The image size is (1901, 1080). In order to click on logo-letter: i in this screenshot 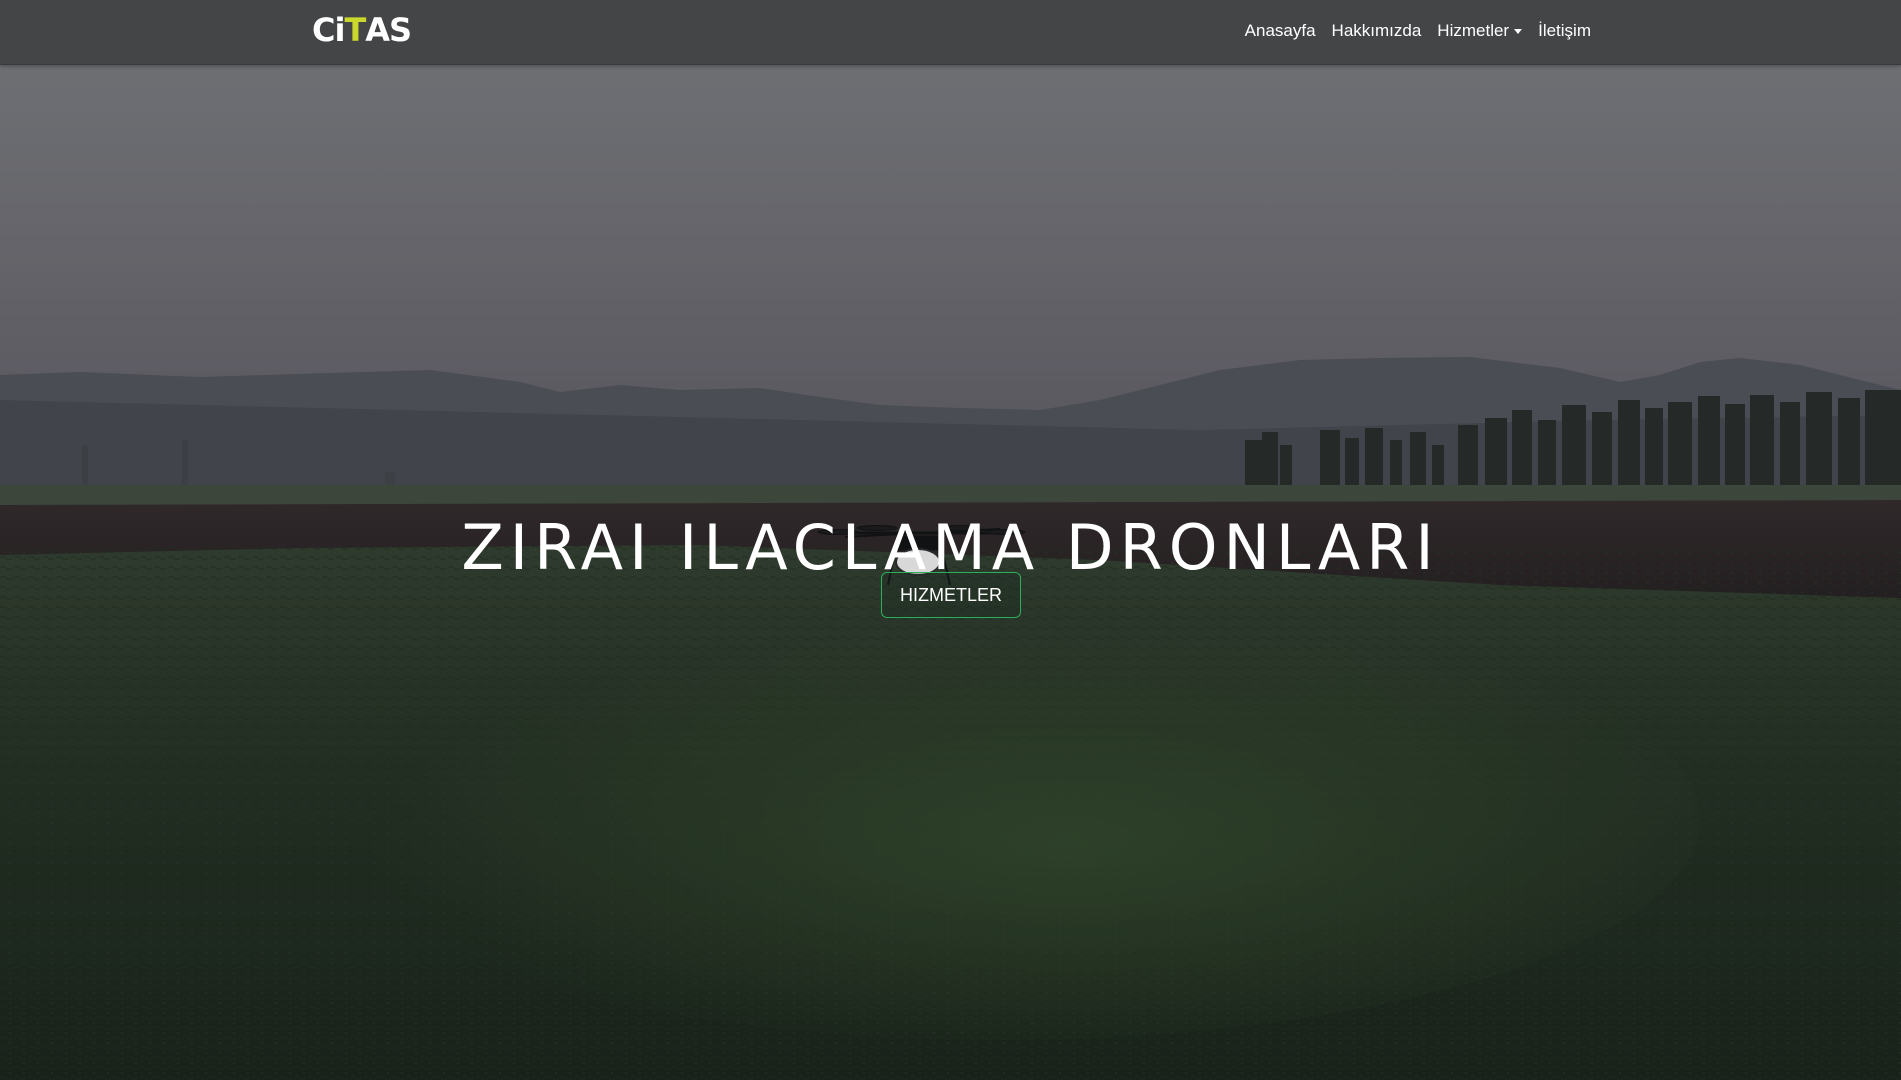, I will do `click(339, 30)`.